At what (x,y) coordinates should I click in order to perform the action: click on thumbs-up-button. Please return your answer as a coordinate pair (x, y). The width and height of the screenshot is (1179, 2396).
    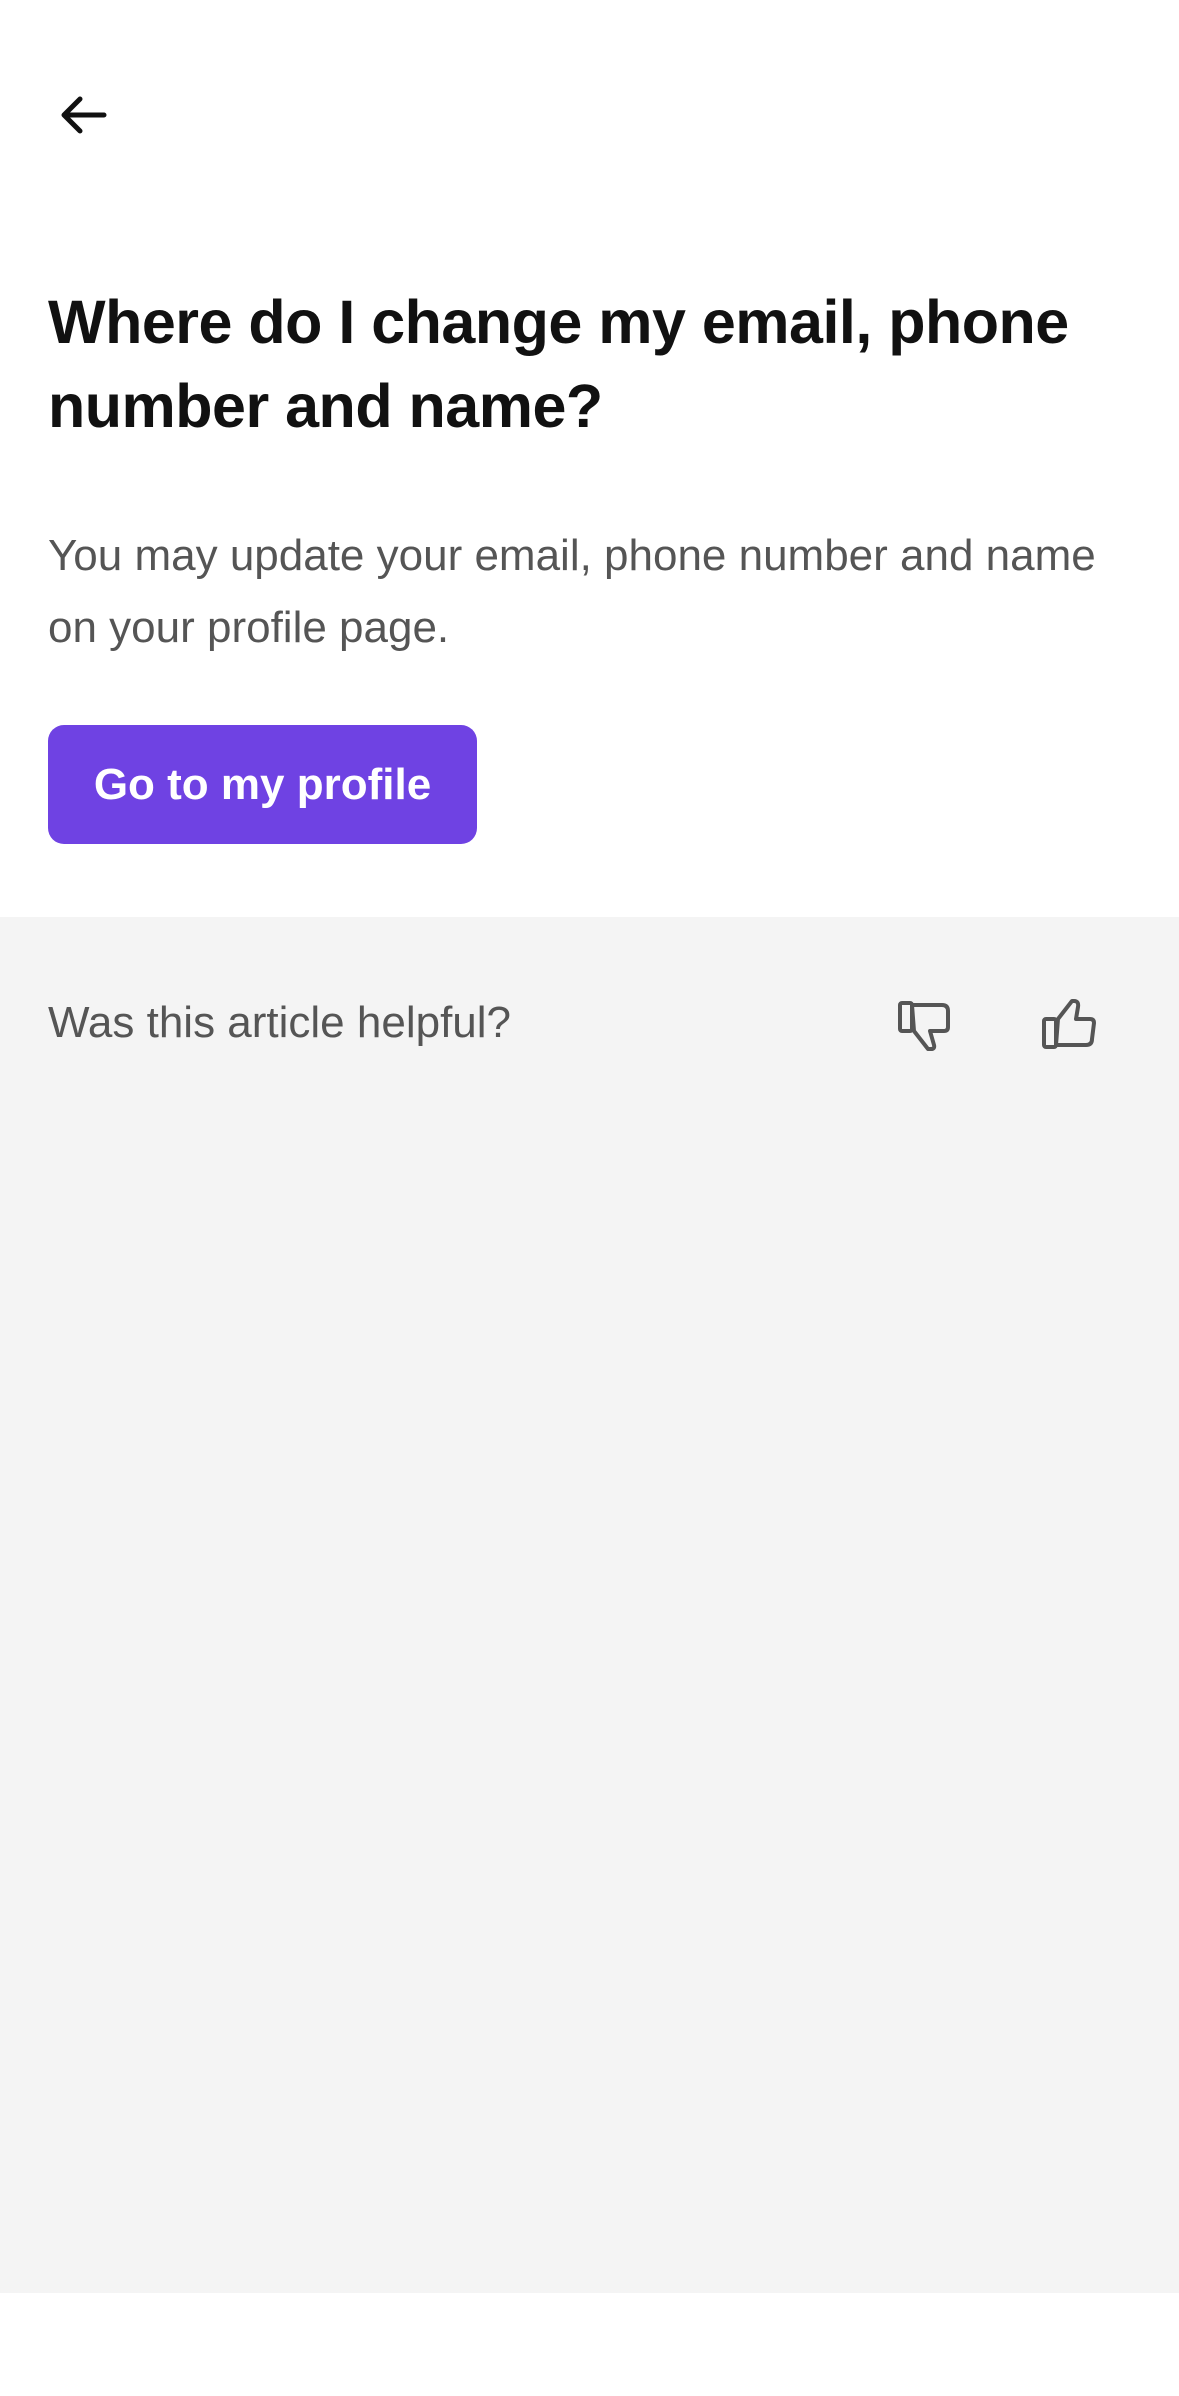
    Looking at the image, I should click on (1070, 1025).